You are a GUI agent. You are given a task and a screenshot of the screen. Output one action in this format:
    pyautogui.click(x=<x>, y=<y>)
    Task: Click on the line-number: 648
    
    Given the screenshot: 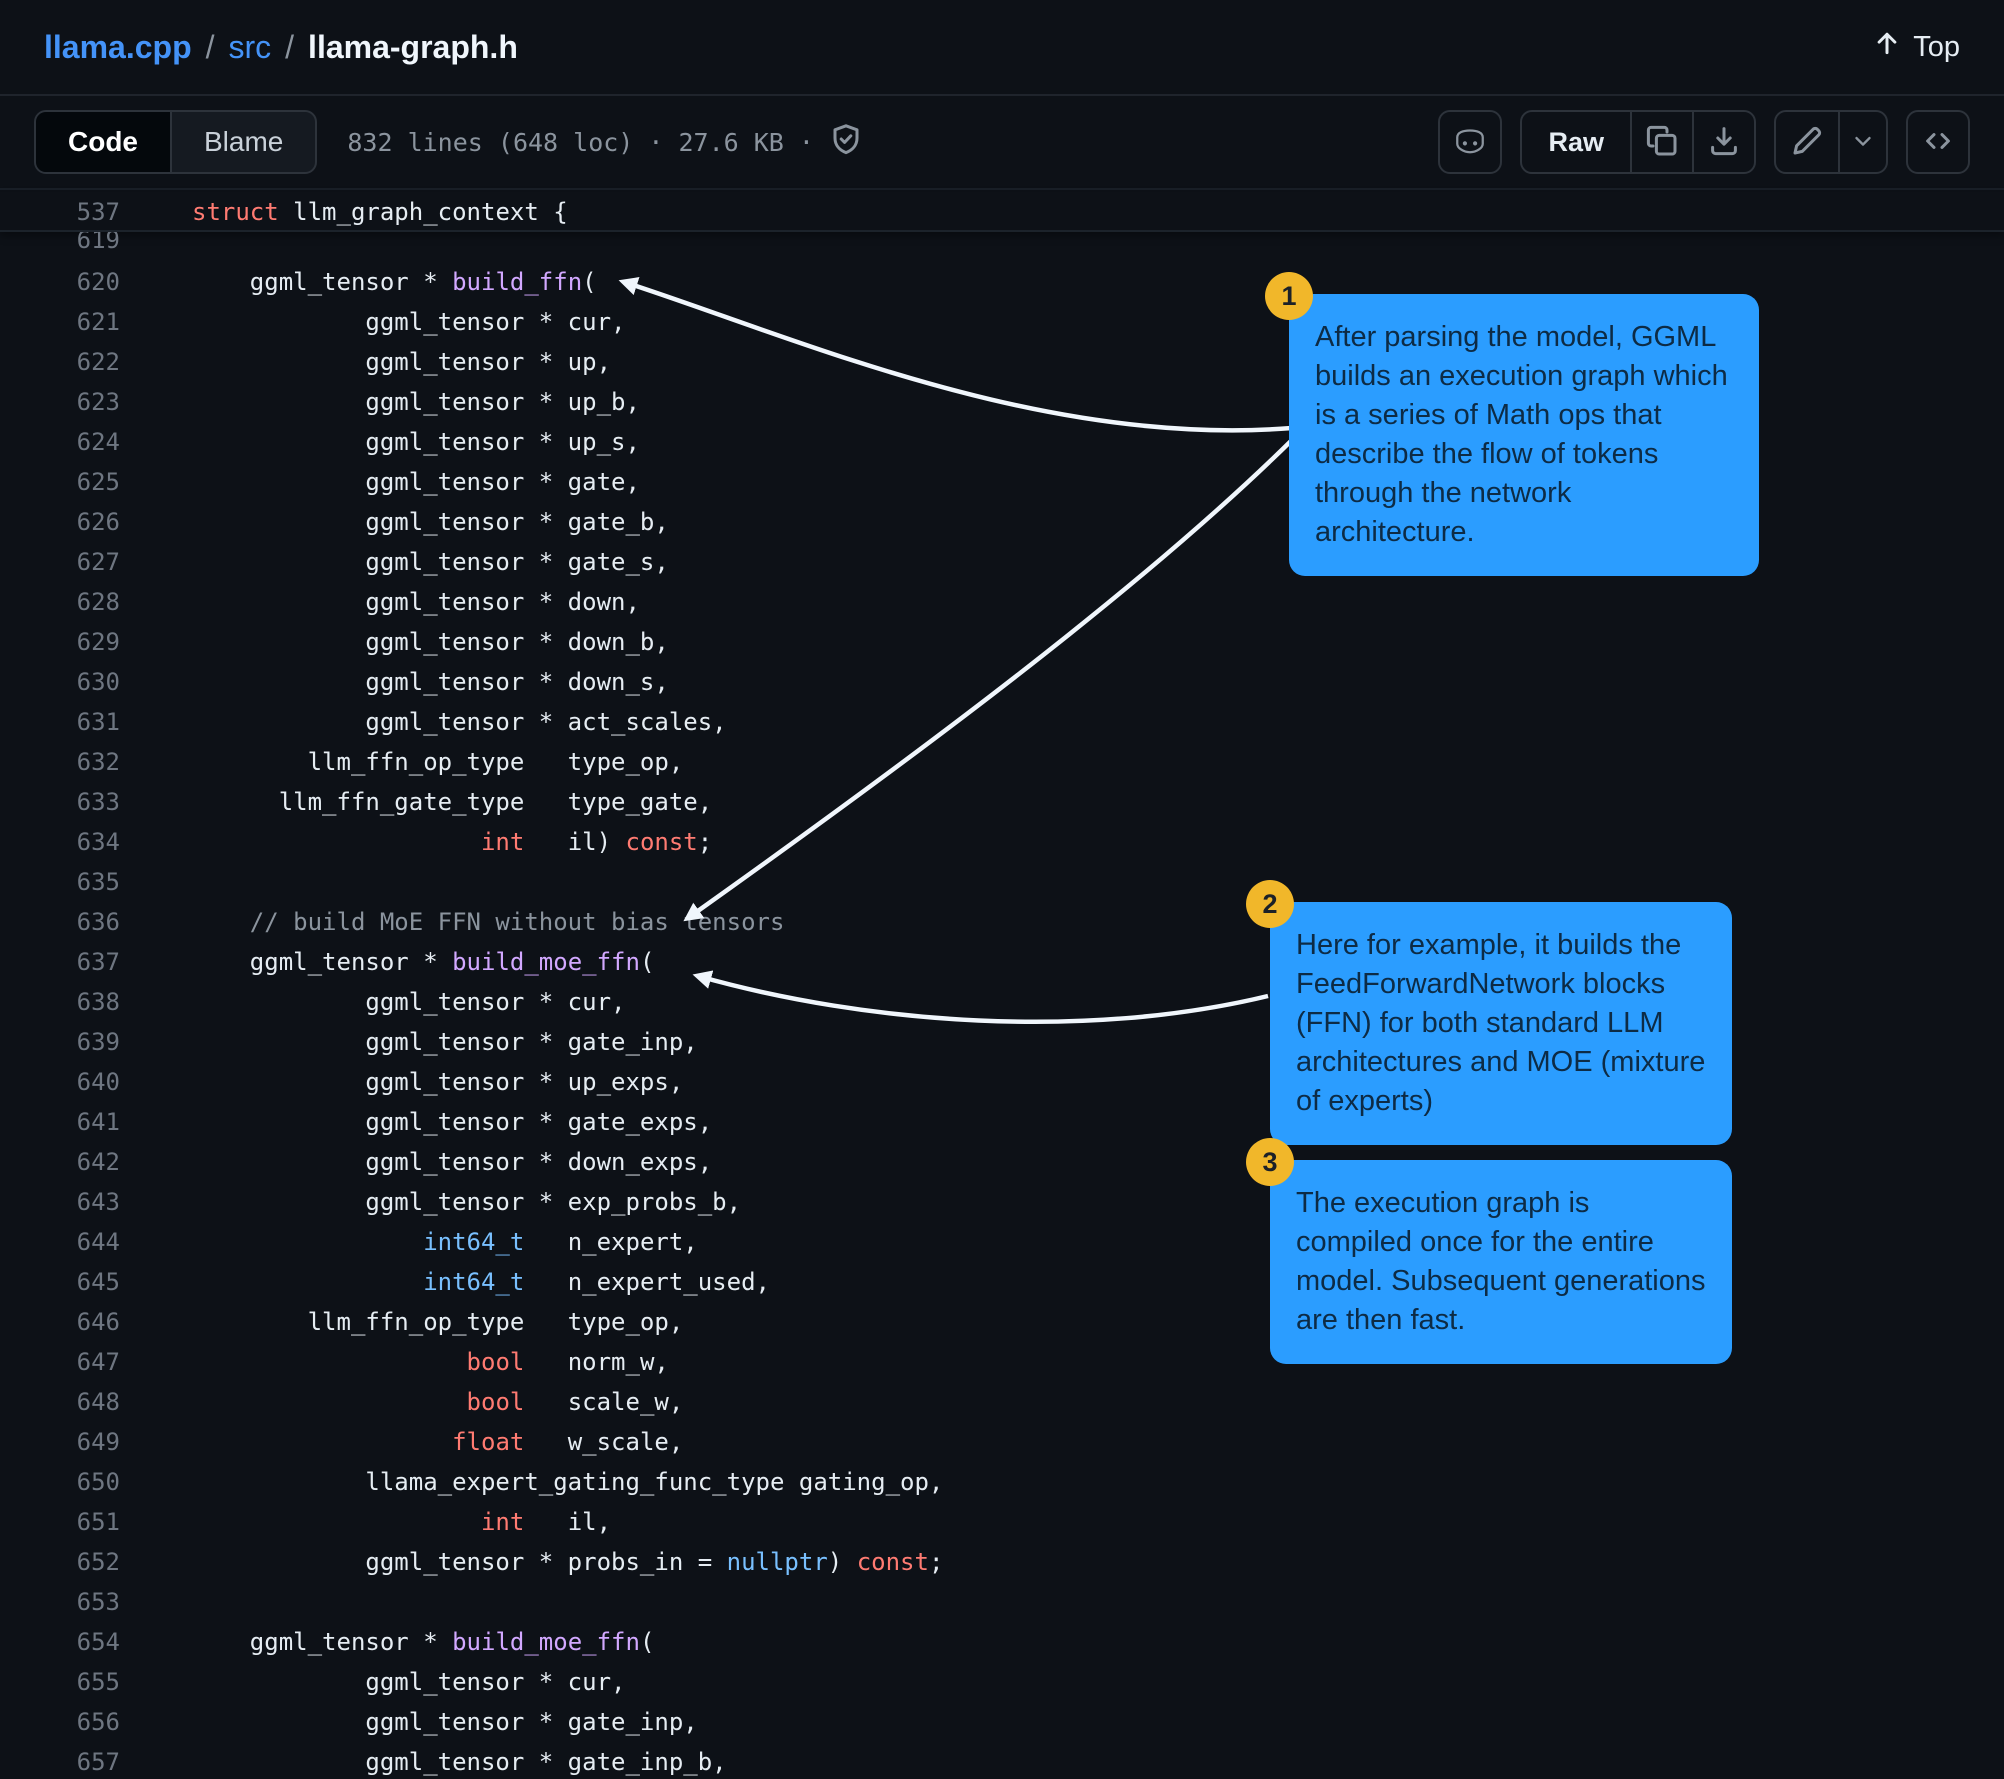 What is the action you would take?
    pyautogui.click(x=60, y=1402)
    